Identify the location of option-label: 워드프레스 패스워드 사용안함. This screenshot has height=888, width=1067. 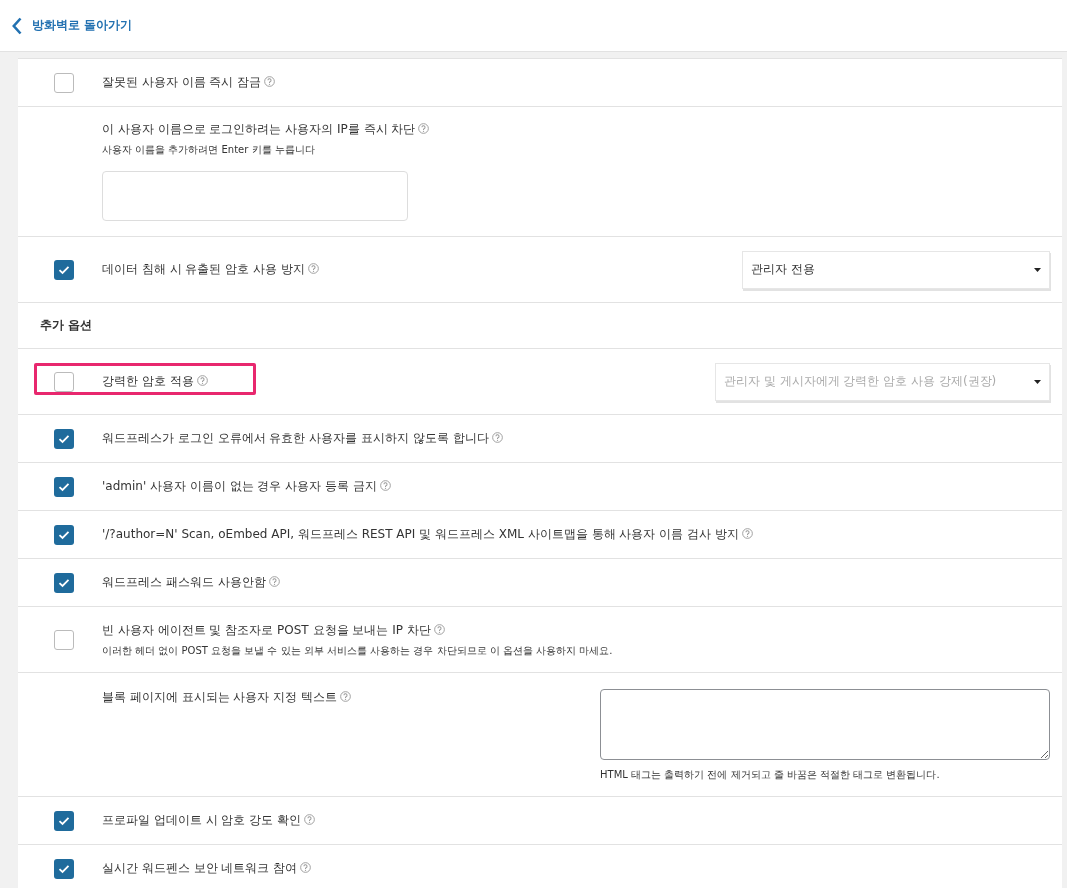
(191, 582).